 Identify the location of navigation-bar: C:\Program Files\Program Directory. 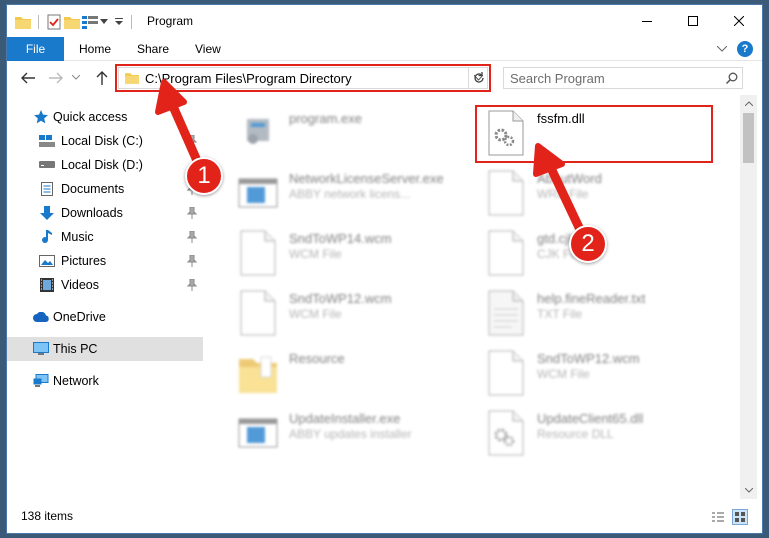
(384, 78).